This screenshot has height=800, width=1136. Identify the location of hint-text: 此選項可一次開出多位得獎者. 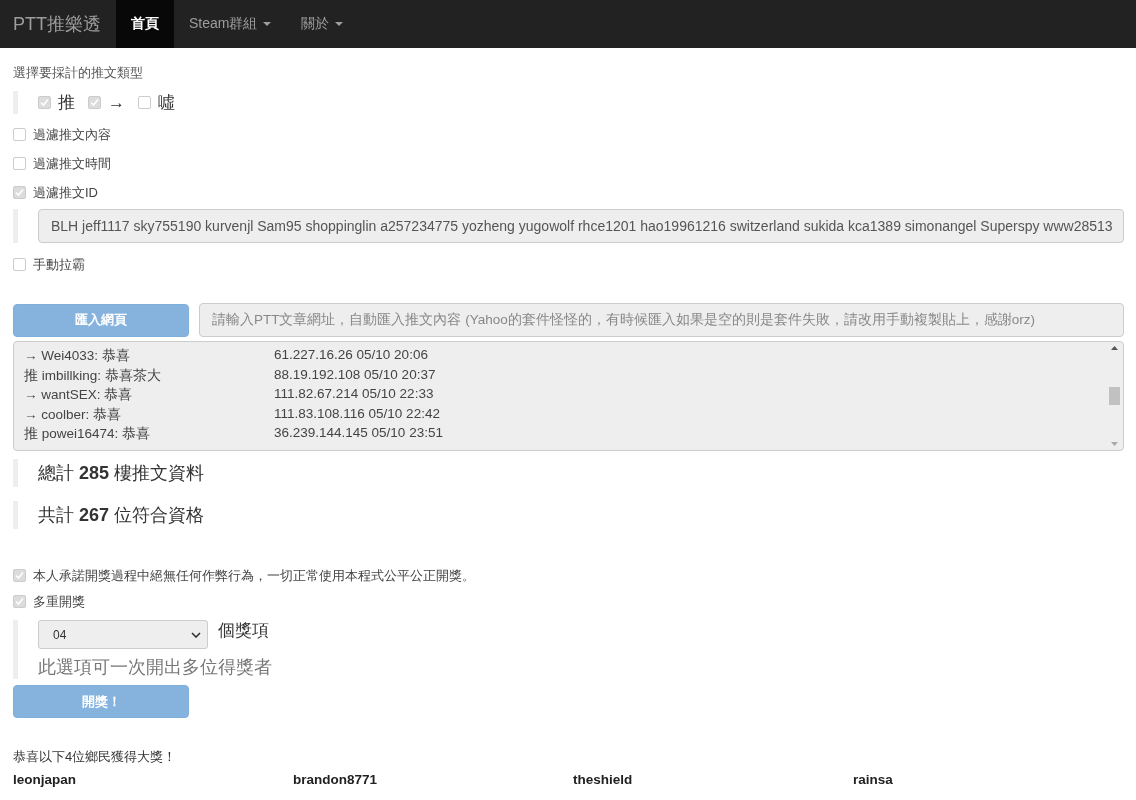
(155, 667).